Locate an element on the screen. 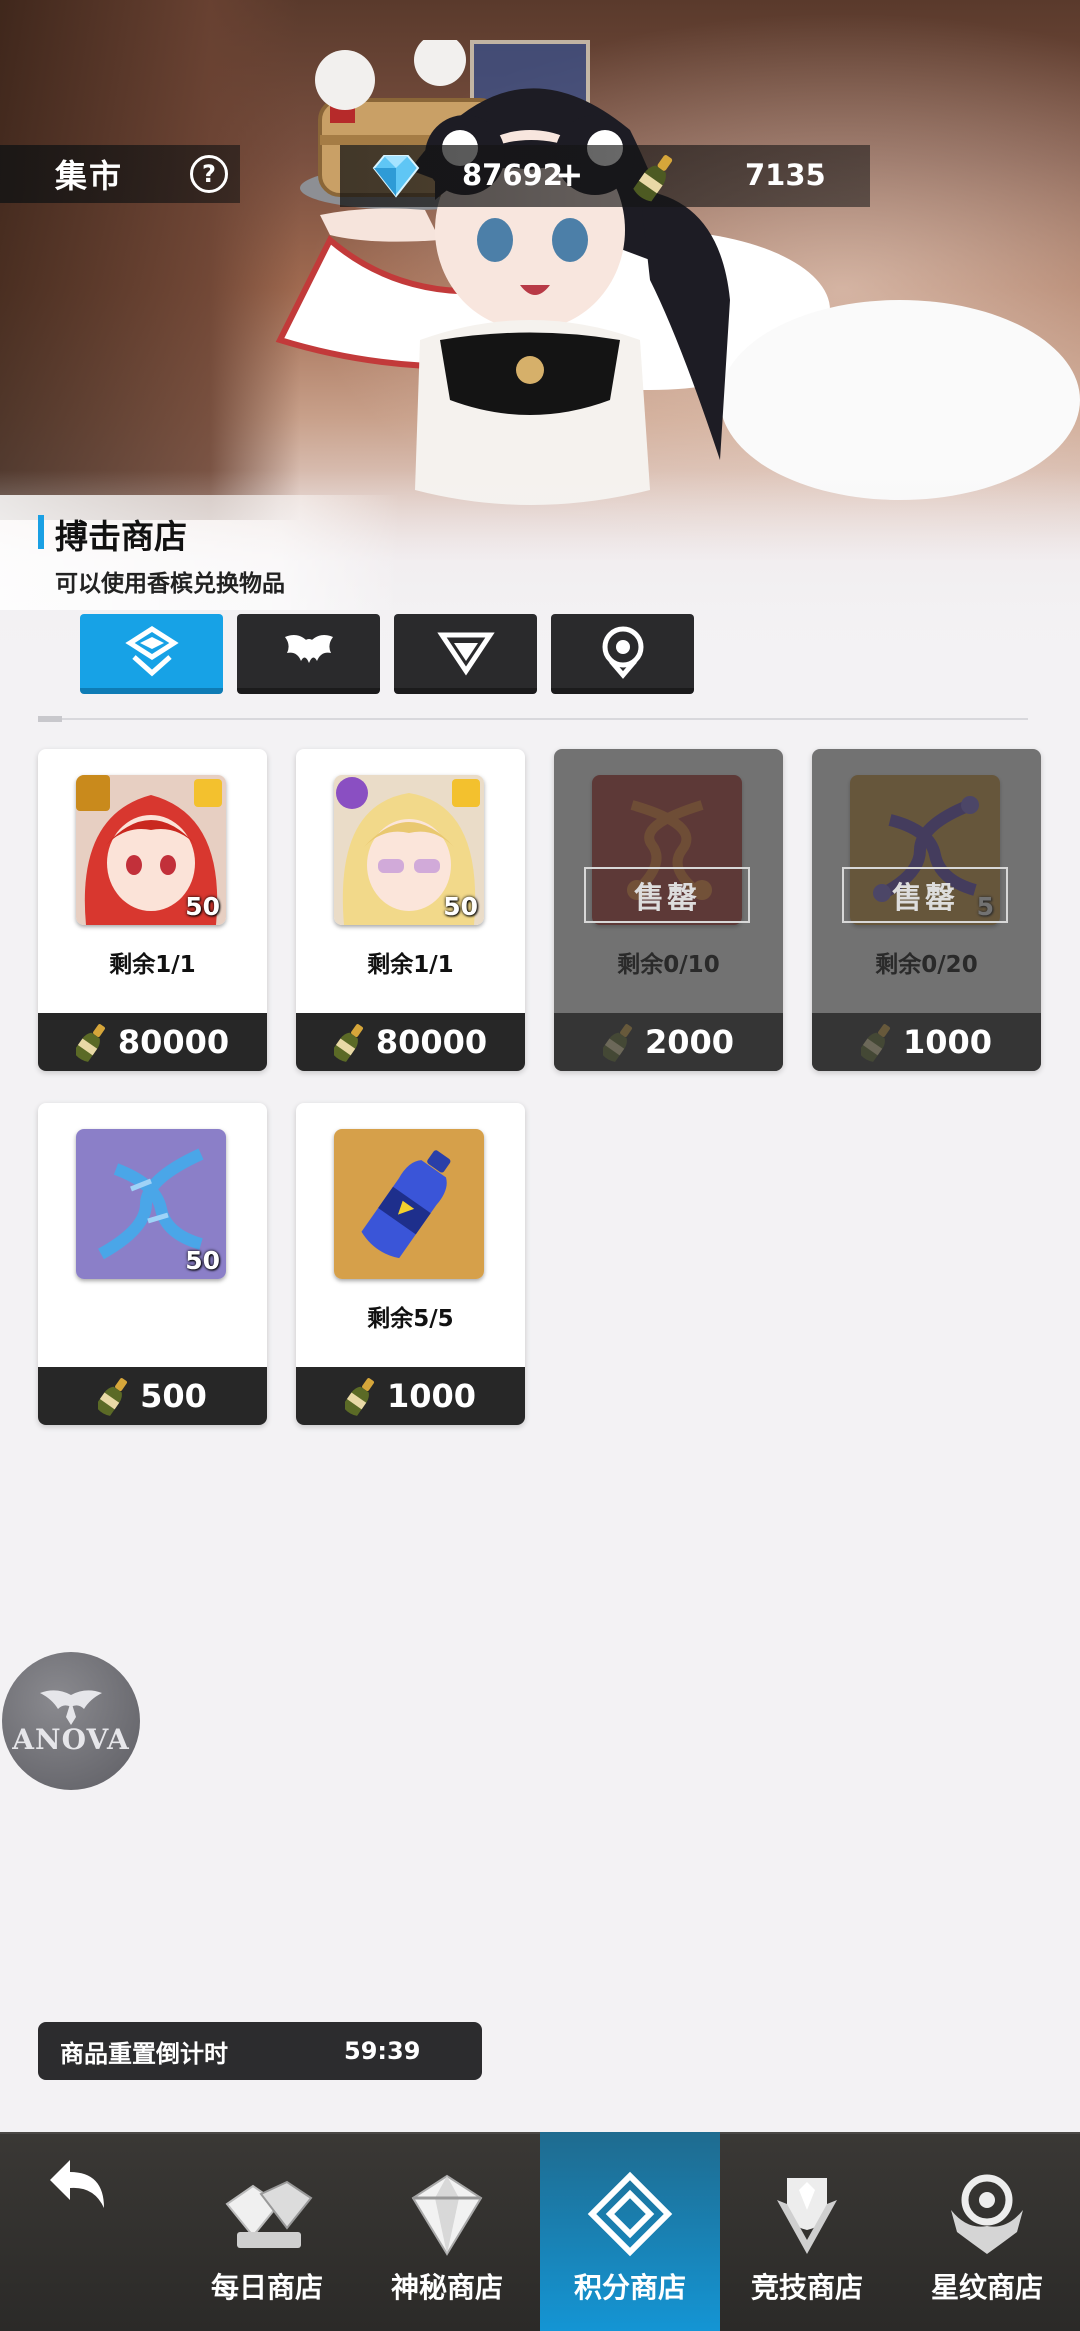 This screenshot has width=1080, height=2331. shop-item-card: 50 500 is located at coordinates (152, 1264).